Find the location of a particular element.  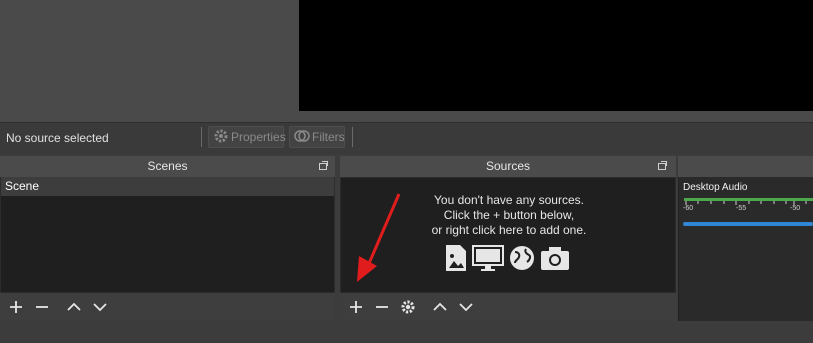

sources-dock-title: Sources is located at coordinates (508, 166).